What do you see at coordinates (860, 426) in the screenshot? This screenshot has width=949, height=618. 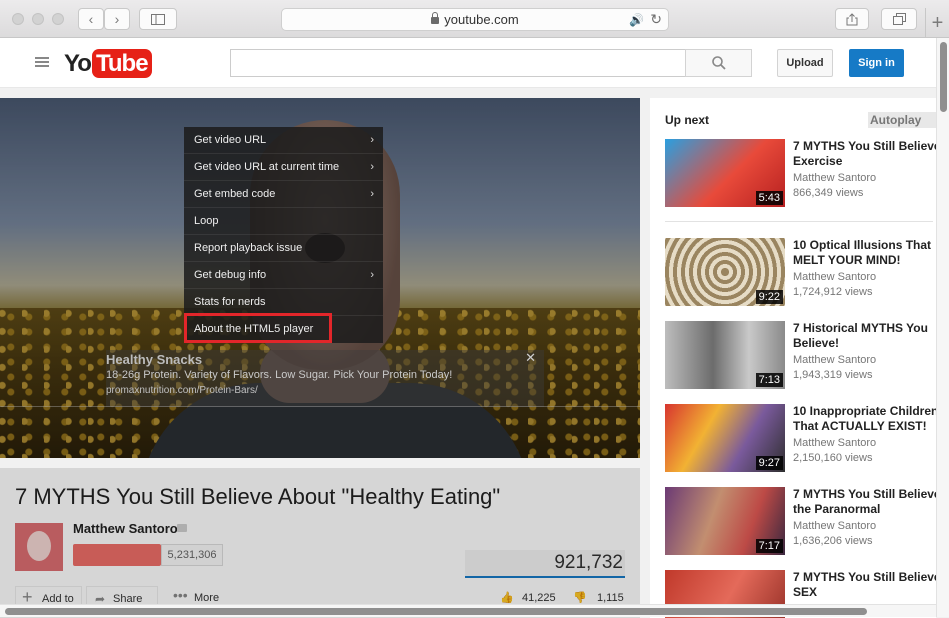 I see `title-line: That ACTUALLY EXIST!` at bounding box center [860, 426].